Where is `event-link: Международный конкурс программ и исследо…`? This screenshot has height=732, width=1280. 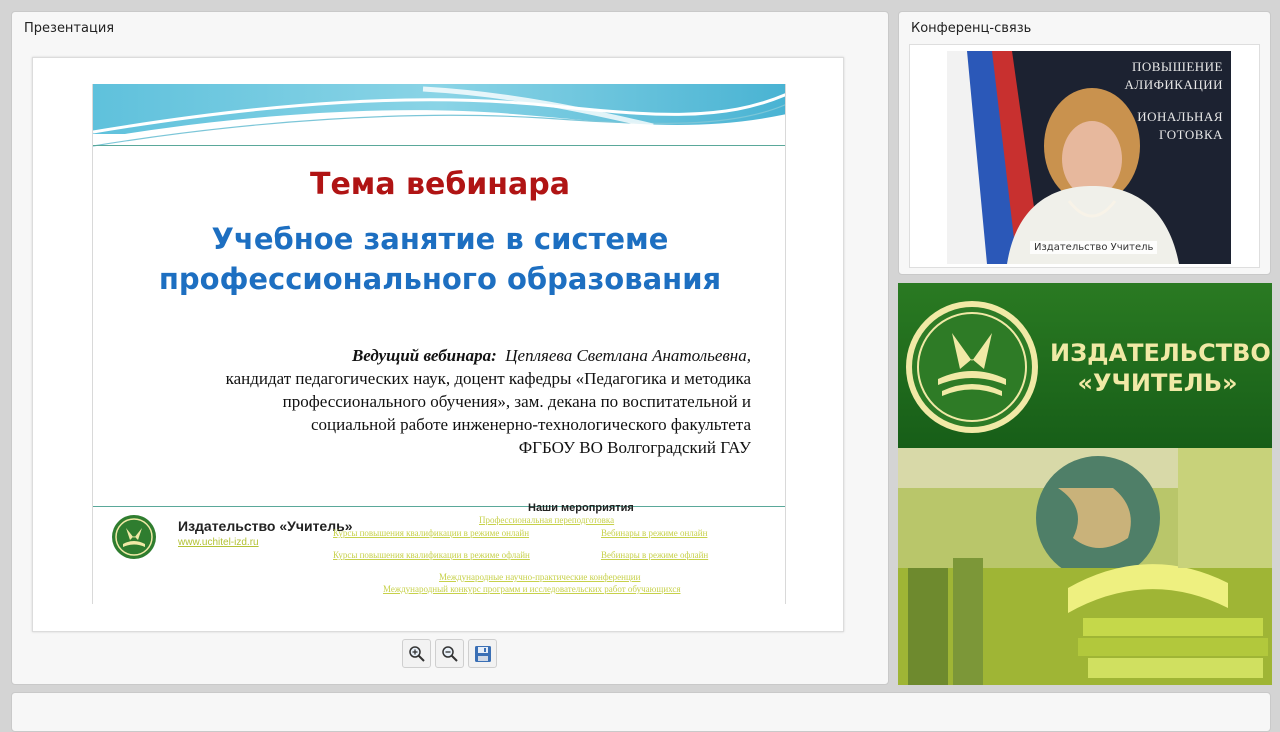
event-link: Международный конкурс программ и исследо… is located at coordinates (532, 589).